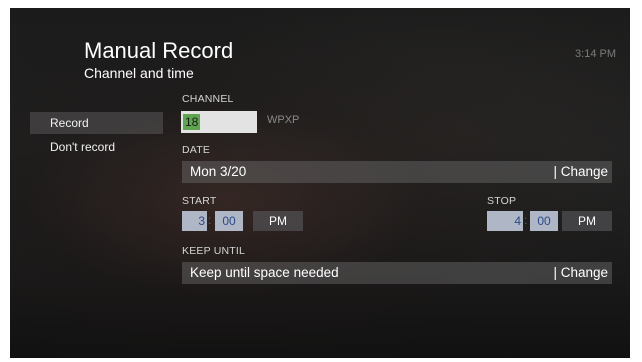  Describe the element at coordinates (587, 221) in the screenshot. I see `stop-ampm-toggle: PM` at that location.